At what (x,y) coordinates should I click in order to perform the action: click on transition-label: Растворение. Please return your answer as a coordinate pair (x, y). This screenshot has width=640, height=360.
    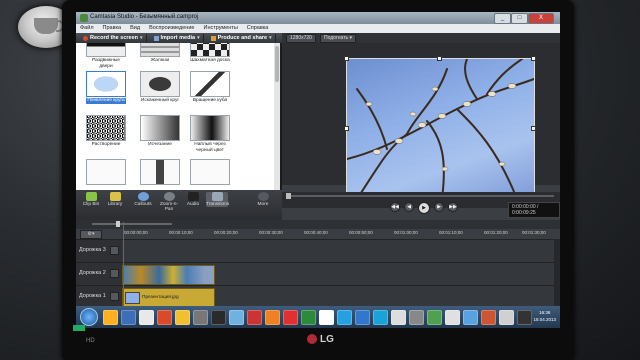
    Looking at the image, I should click on (106, 144).